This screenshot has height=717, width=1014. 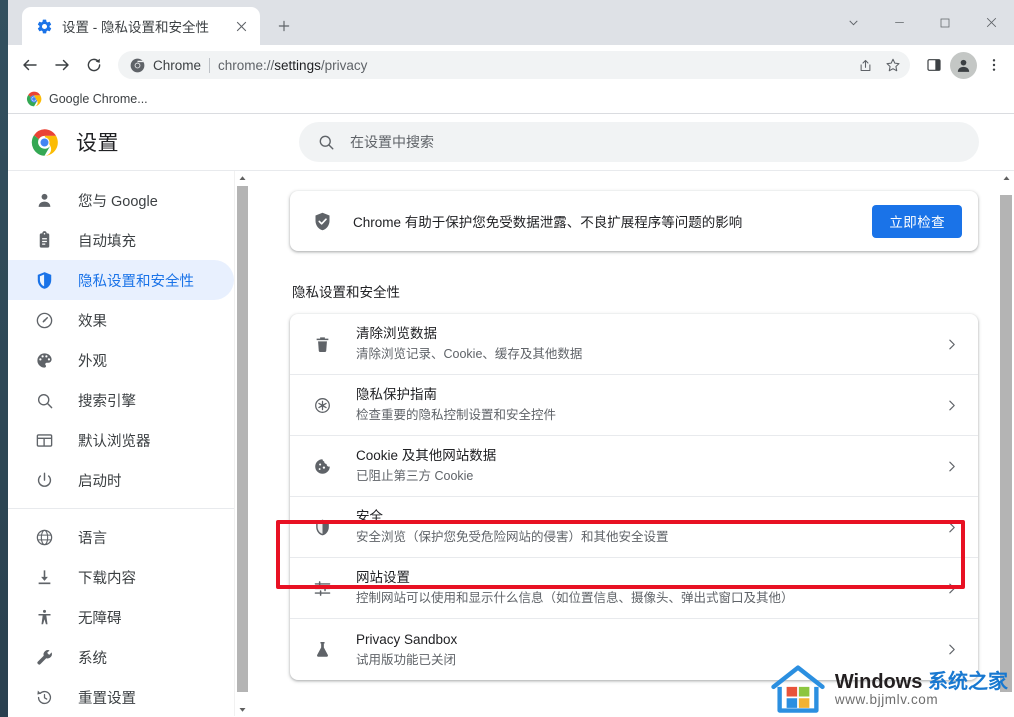 I want to click on chevron-down-icon, so click(x=853, y=22).